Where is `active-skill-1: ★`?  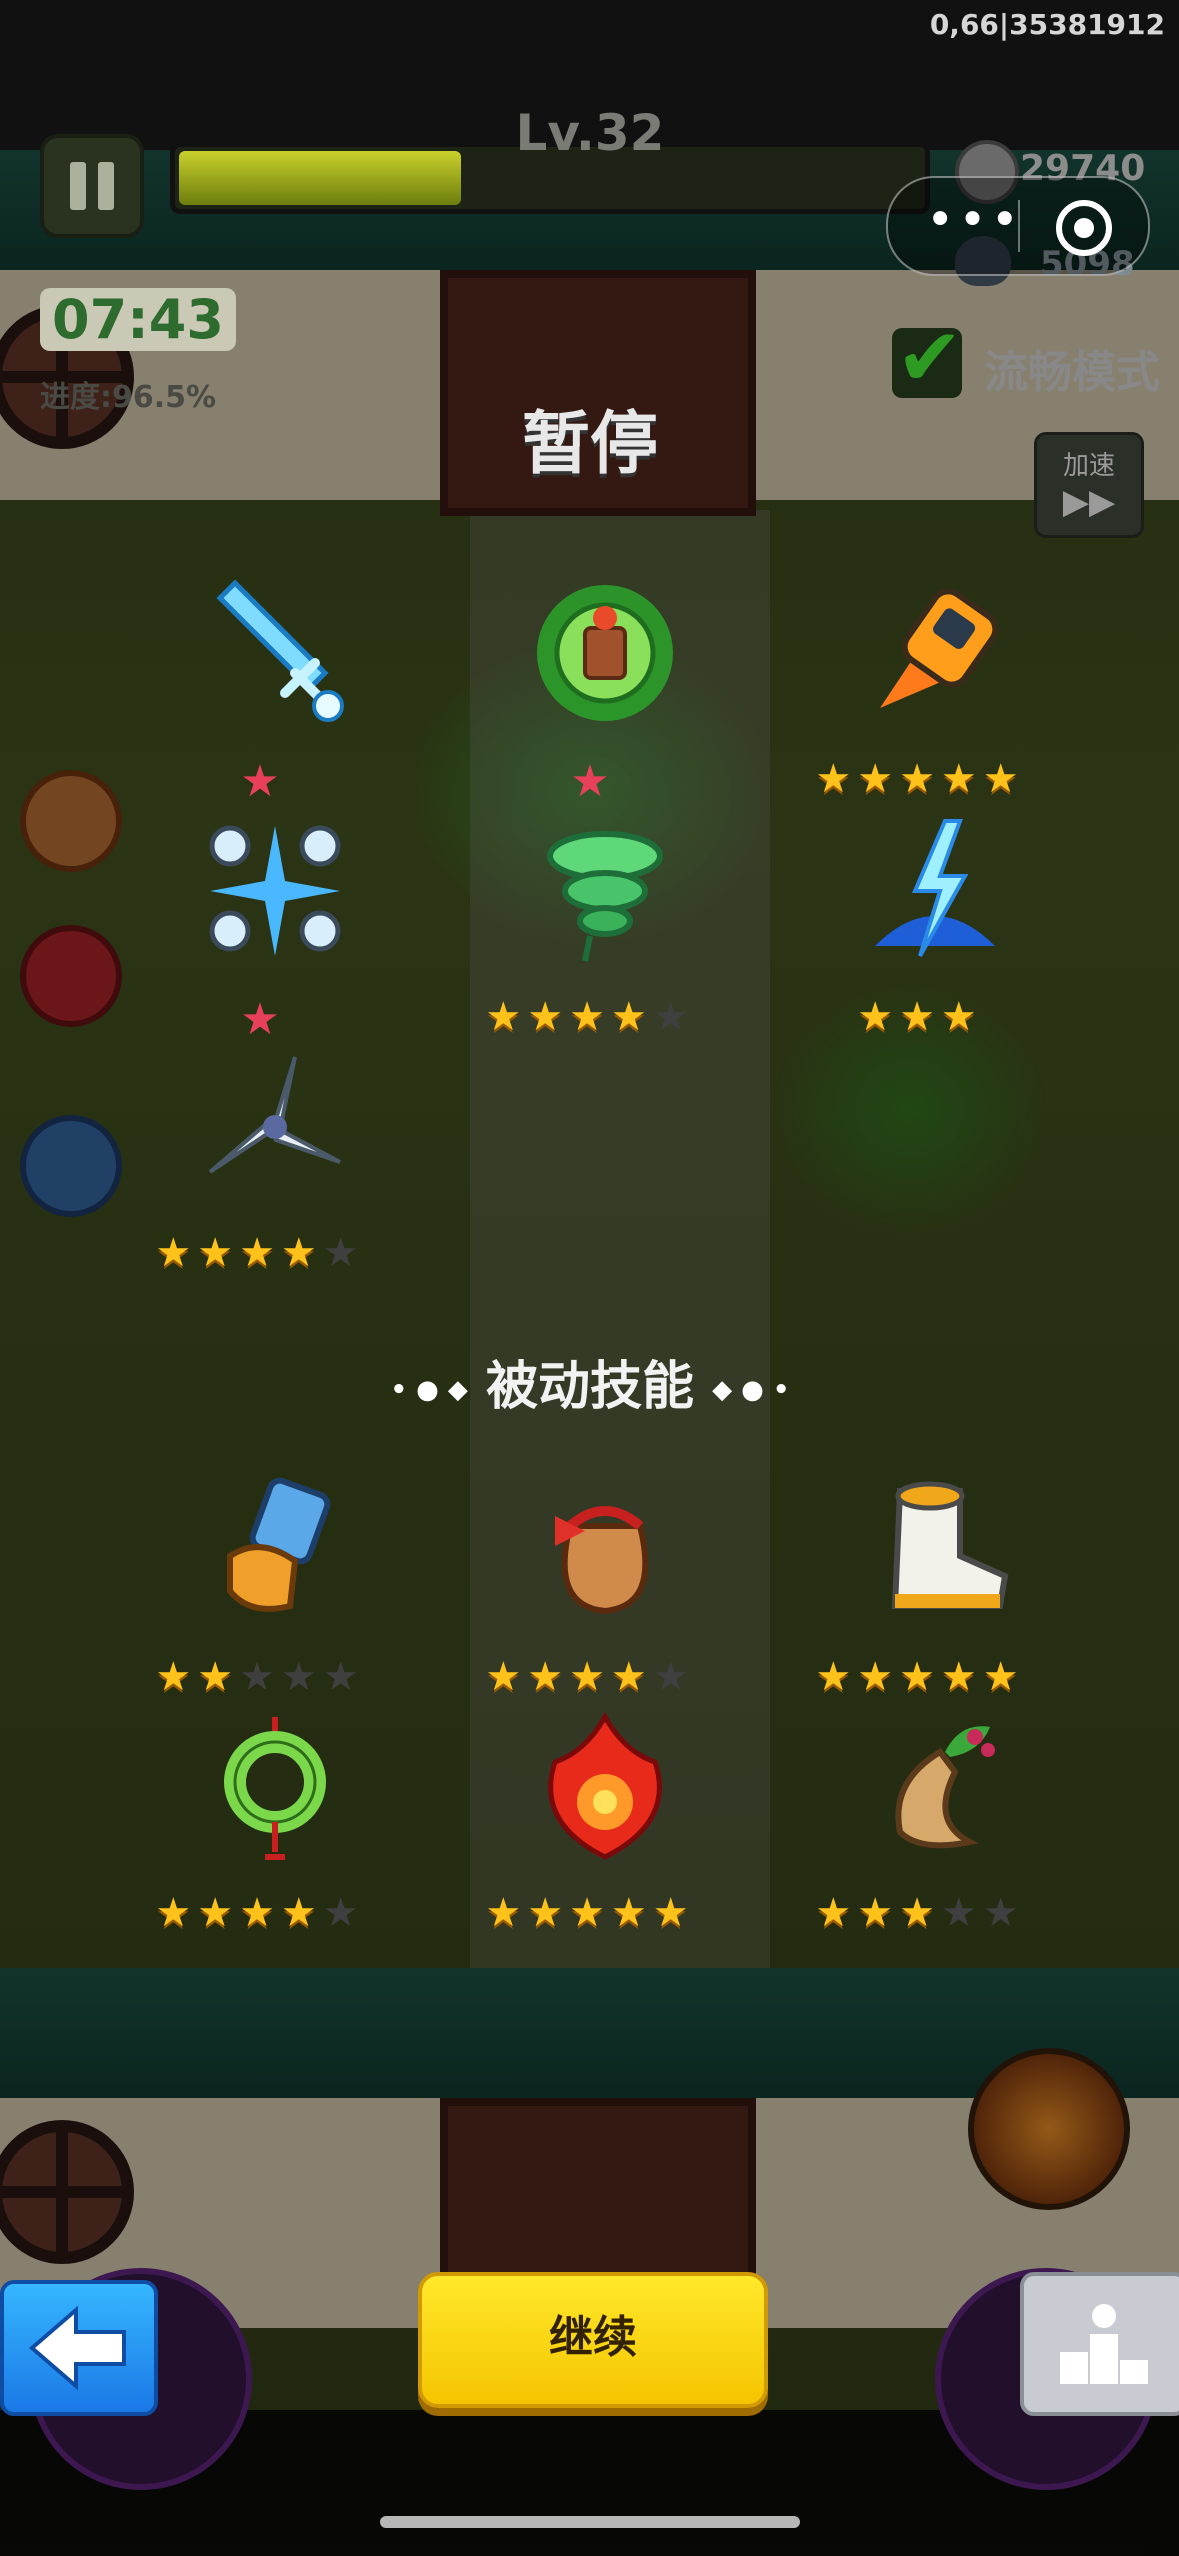 active-skill-1: ★ is located at coordinates (260, 688).